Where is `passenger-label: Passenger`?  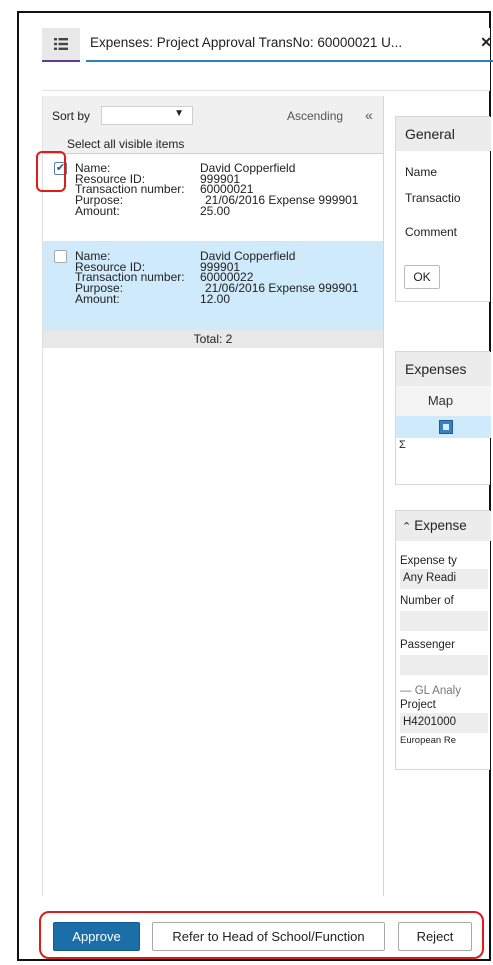 passenger-label: Passenger is located at coordinates (427, 645).